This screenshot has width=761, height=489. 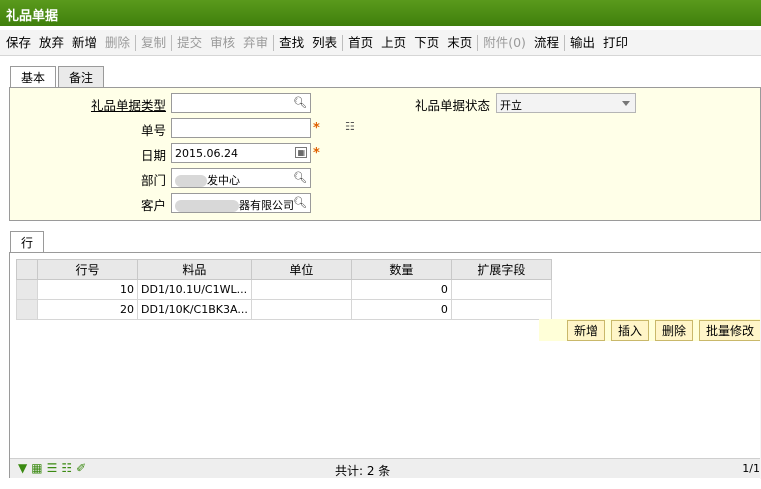 What do you see at coordinates (51, 43) in the screenshot?
I see `toolbar-button: 放弃` at bounding box center [51, 43].